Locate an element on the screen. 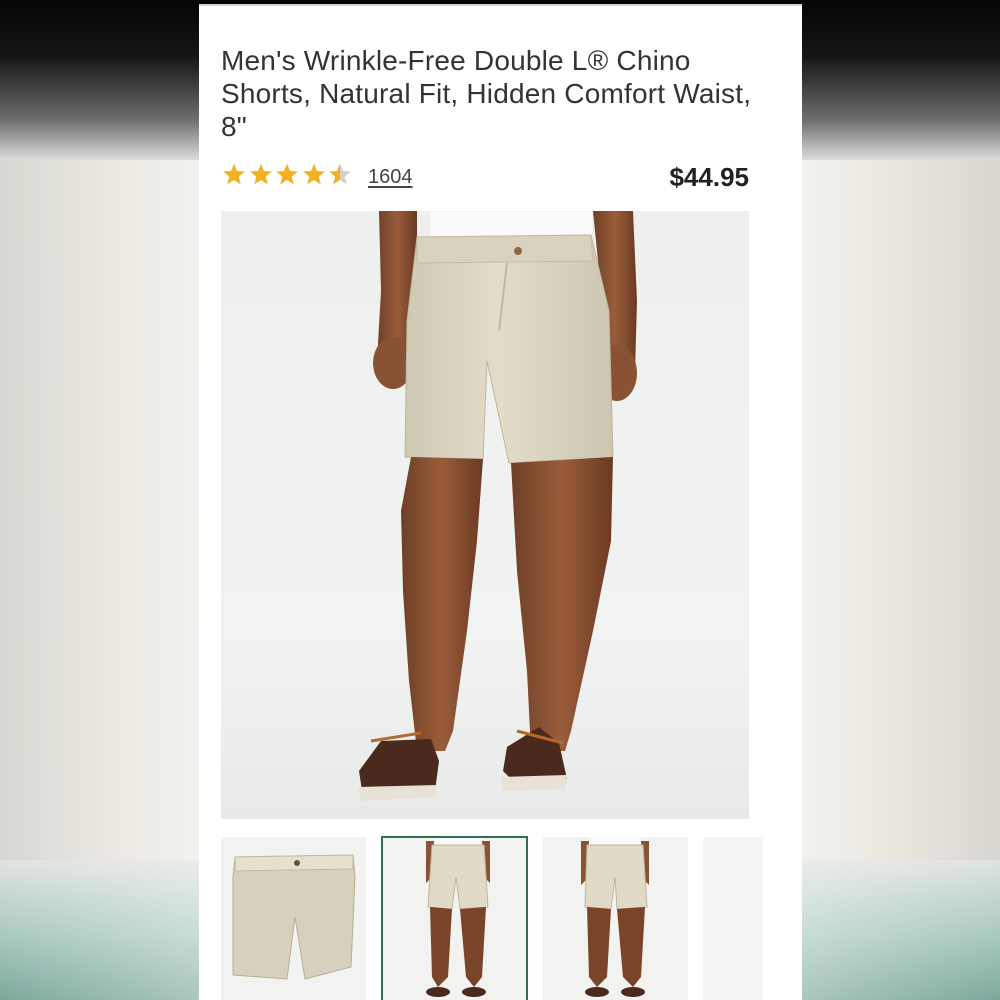  thumbnail-strip is located at coordinates (511, 918).